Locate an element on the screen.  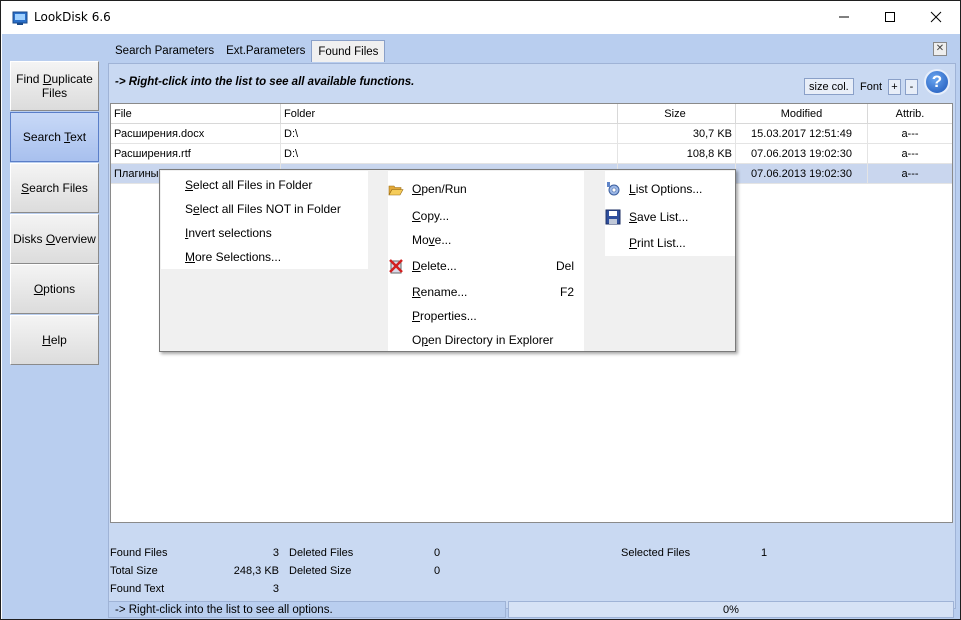
maximize-icon is located at coordinates (890, 17).